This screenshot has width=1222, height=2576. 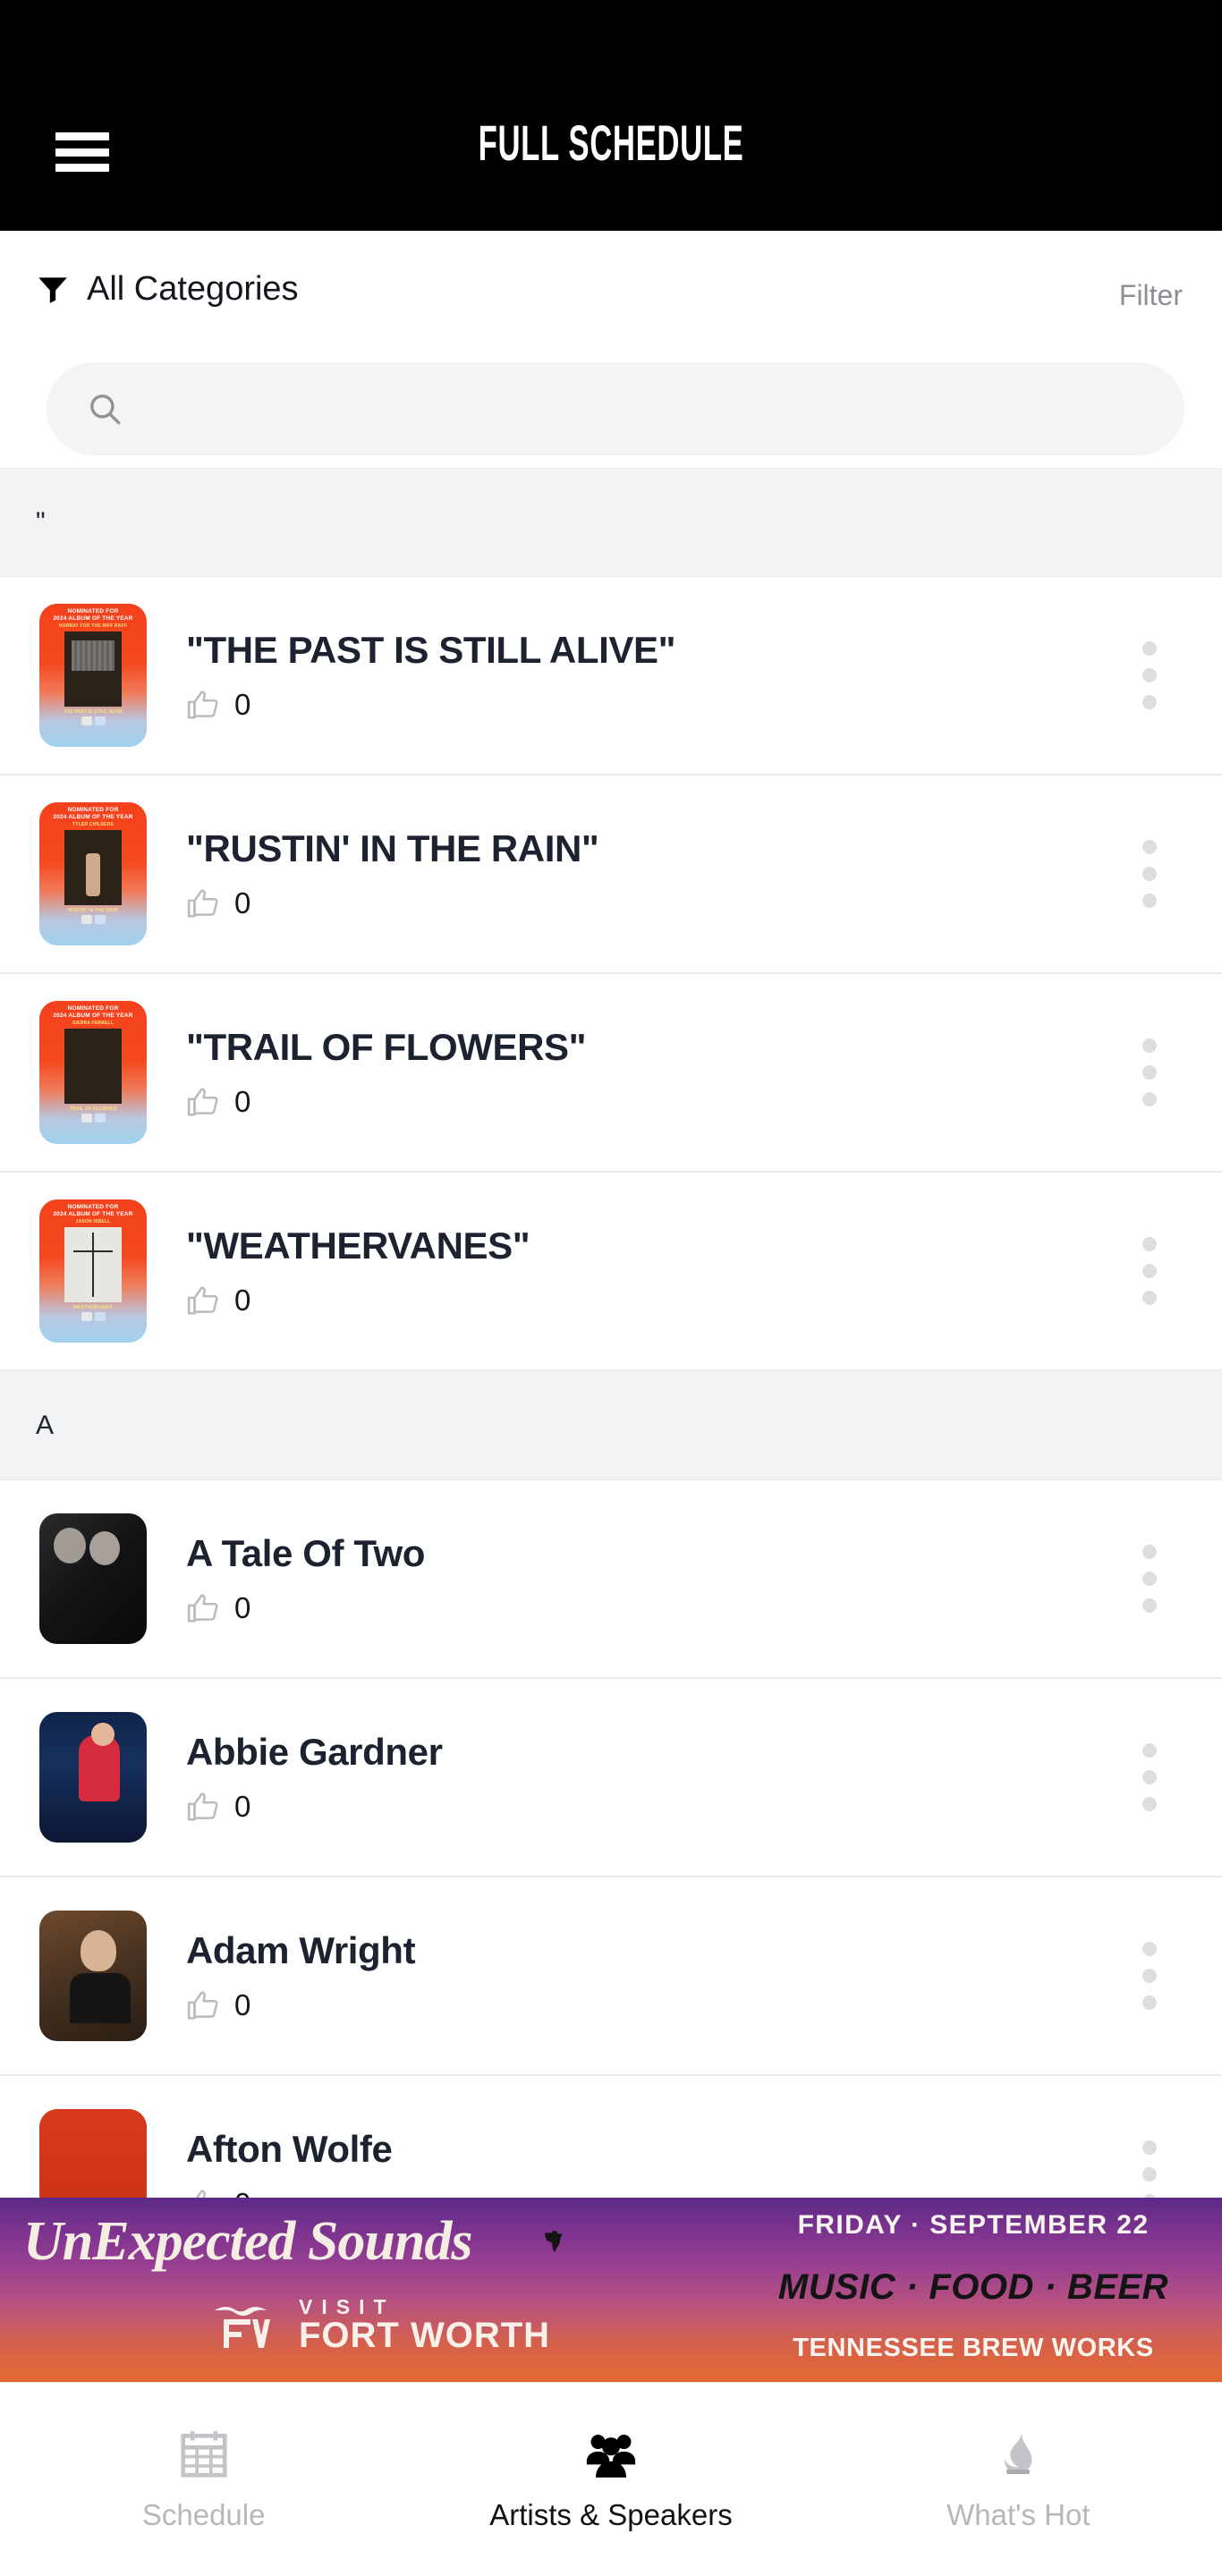 I want to click on texas-state-icon, so click(x=553, y=2240).